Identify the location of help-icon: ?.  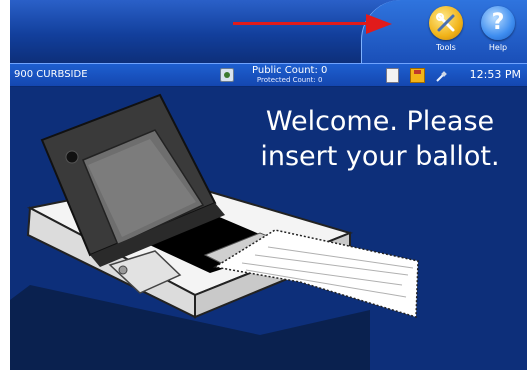
(498, 23).